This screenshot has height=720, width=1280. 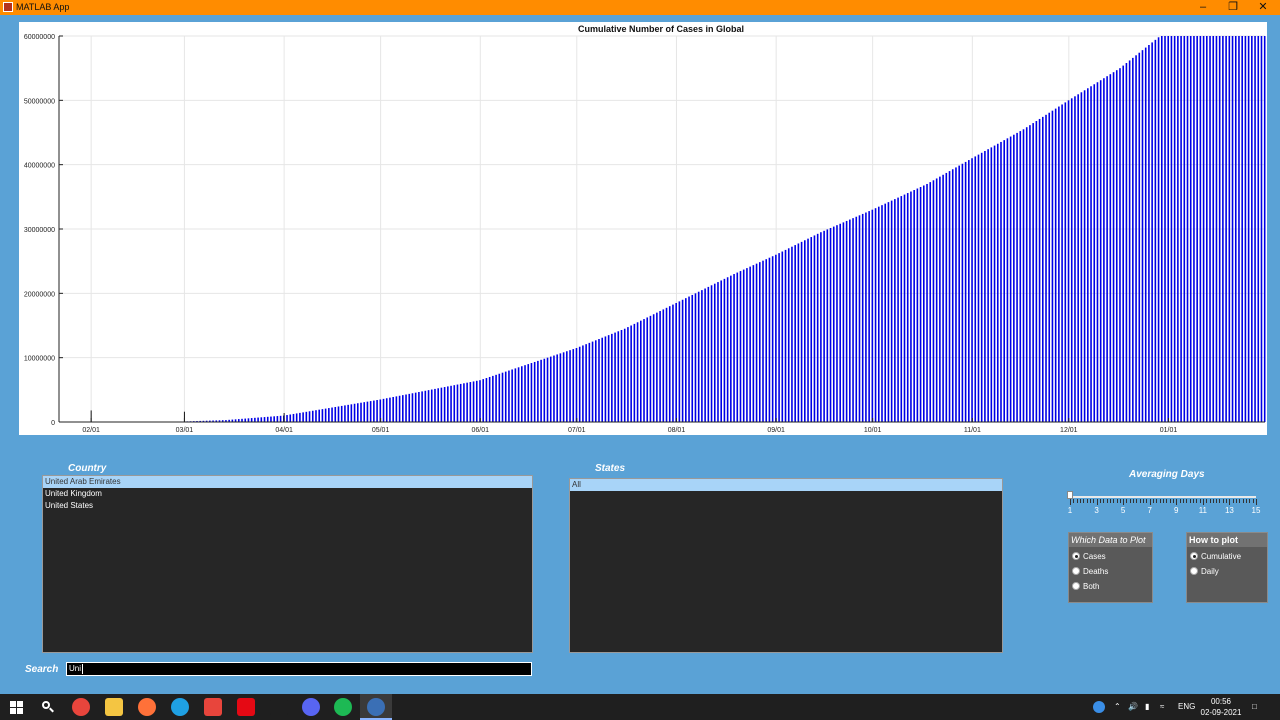 I want to click on how-to-plot-option-daily: Daily, so click(x=1227, y=571).